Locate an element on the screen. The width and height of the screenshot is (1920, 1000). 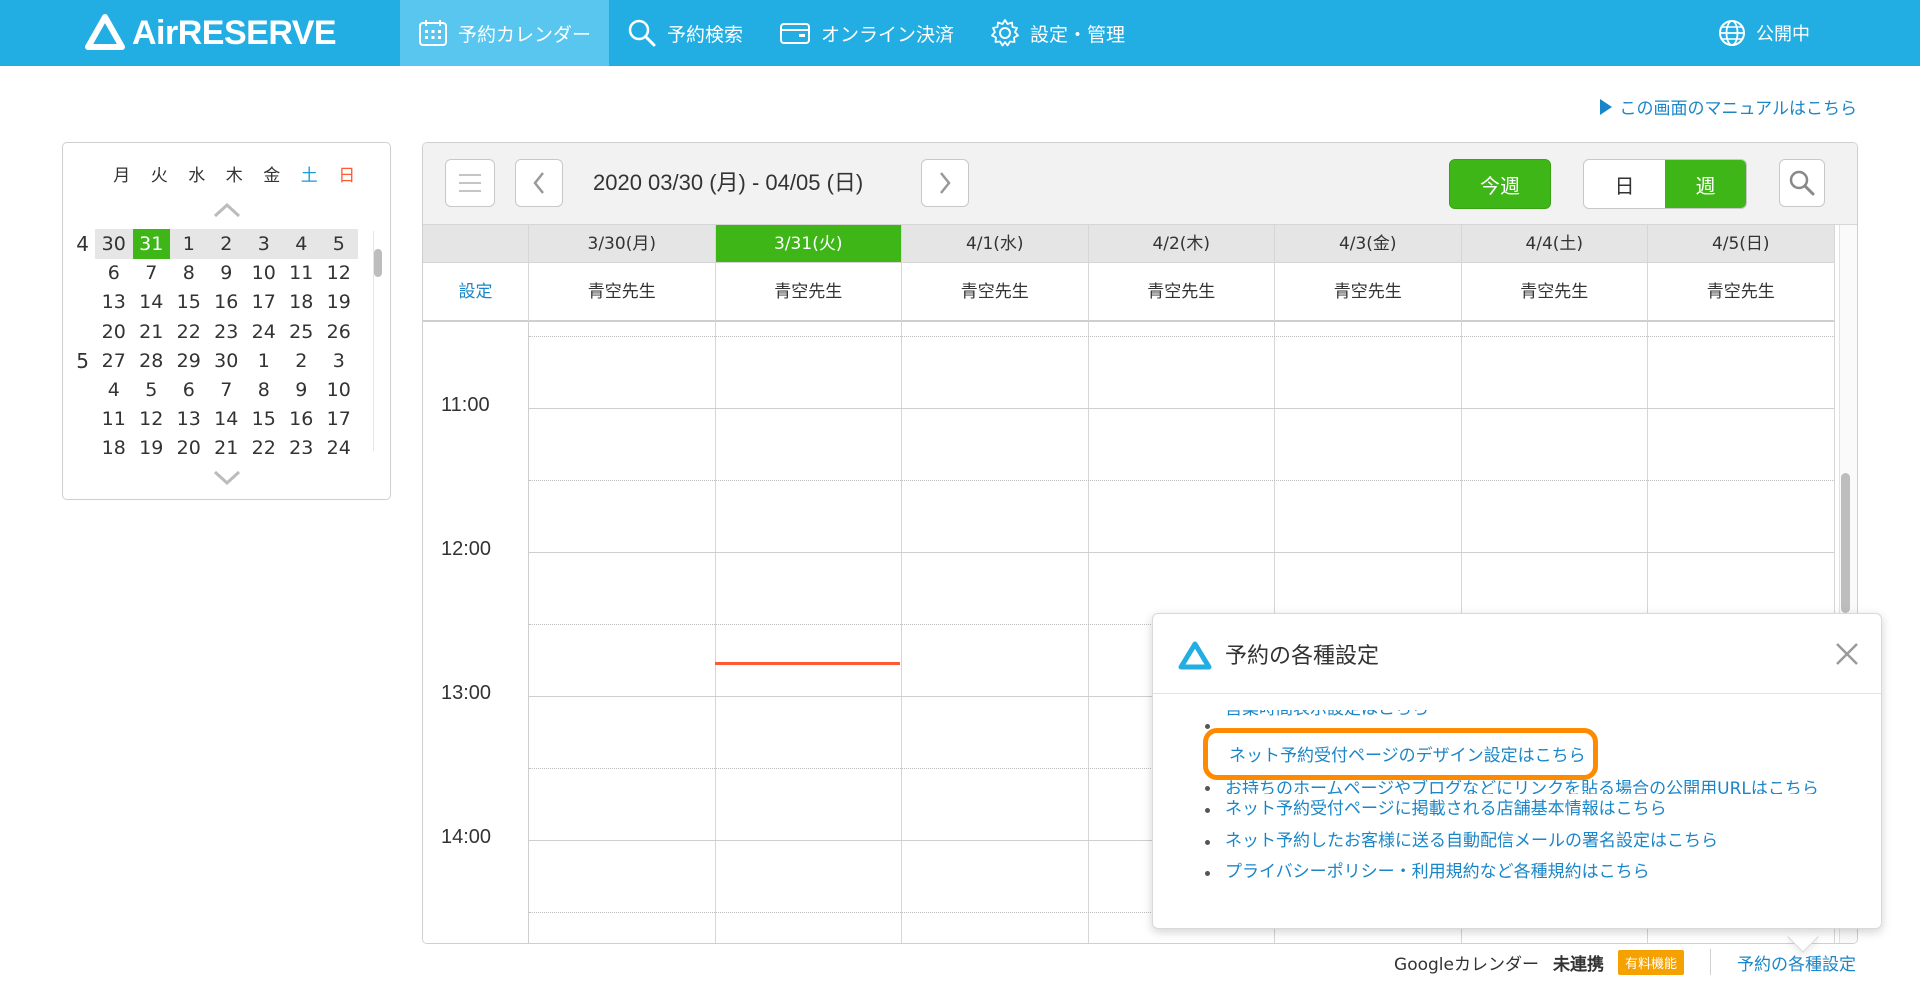
day-view-button: 日 is located at coordinates (1624, 184).